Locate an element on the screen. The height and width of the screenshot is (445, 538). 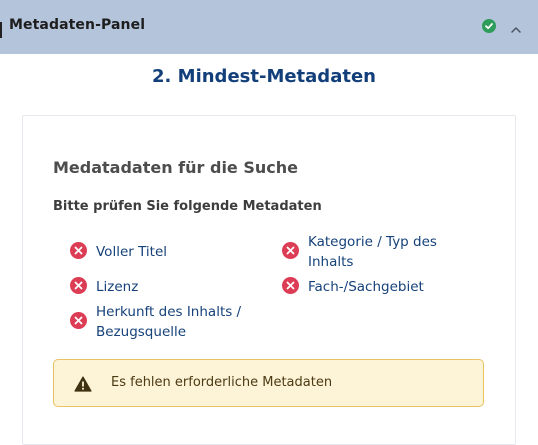
metadata-item-label: Lizenz is located at coordinates (117, 287).